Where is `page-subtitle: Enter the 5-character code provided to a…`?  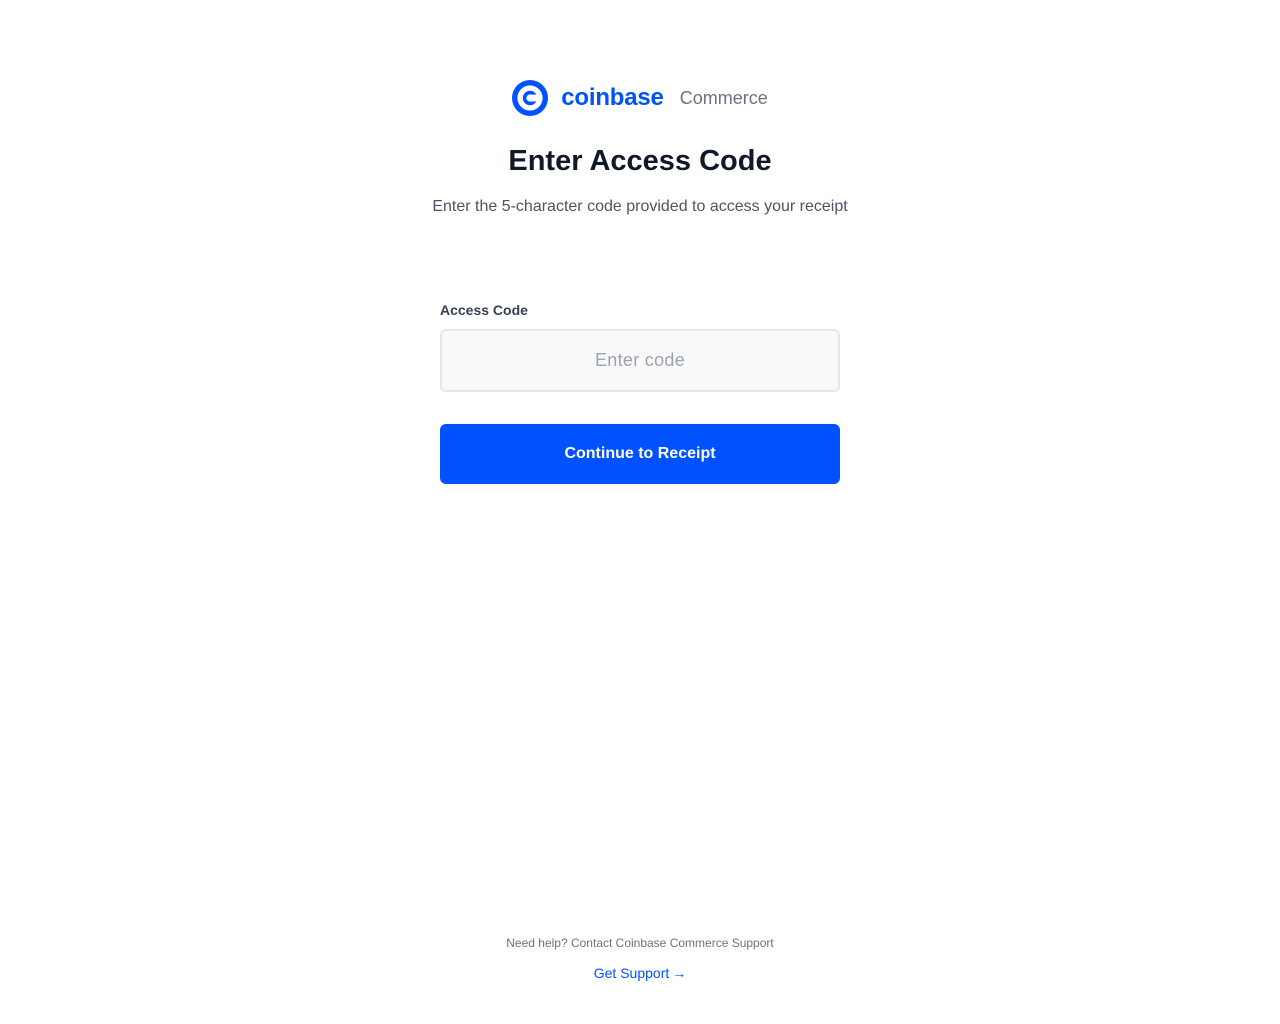
page-subtitle: Enter the 5-character code provided to a… is located at coordinates (640, 206).